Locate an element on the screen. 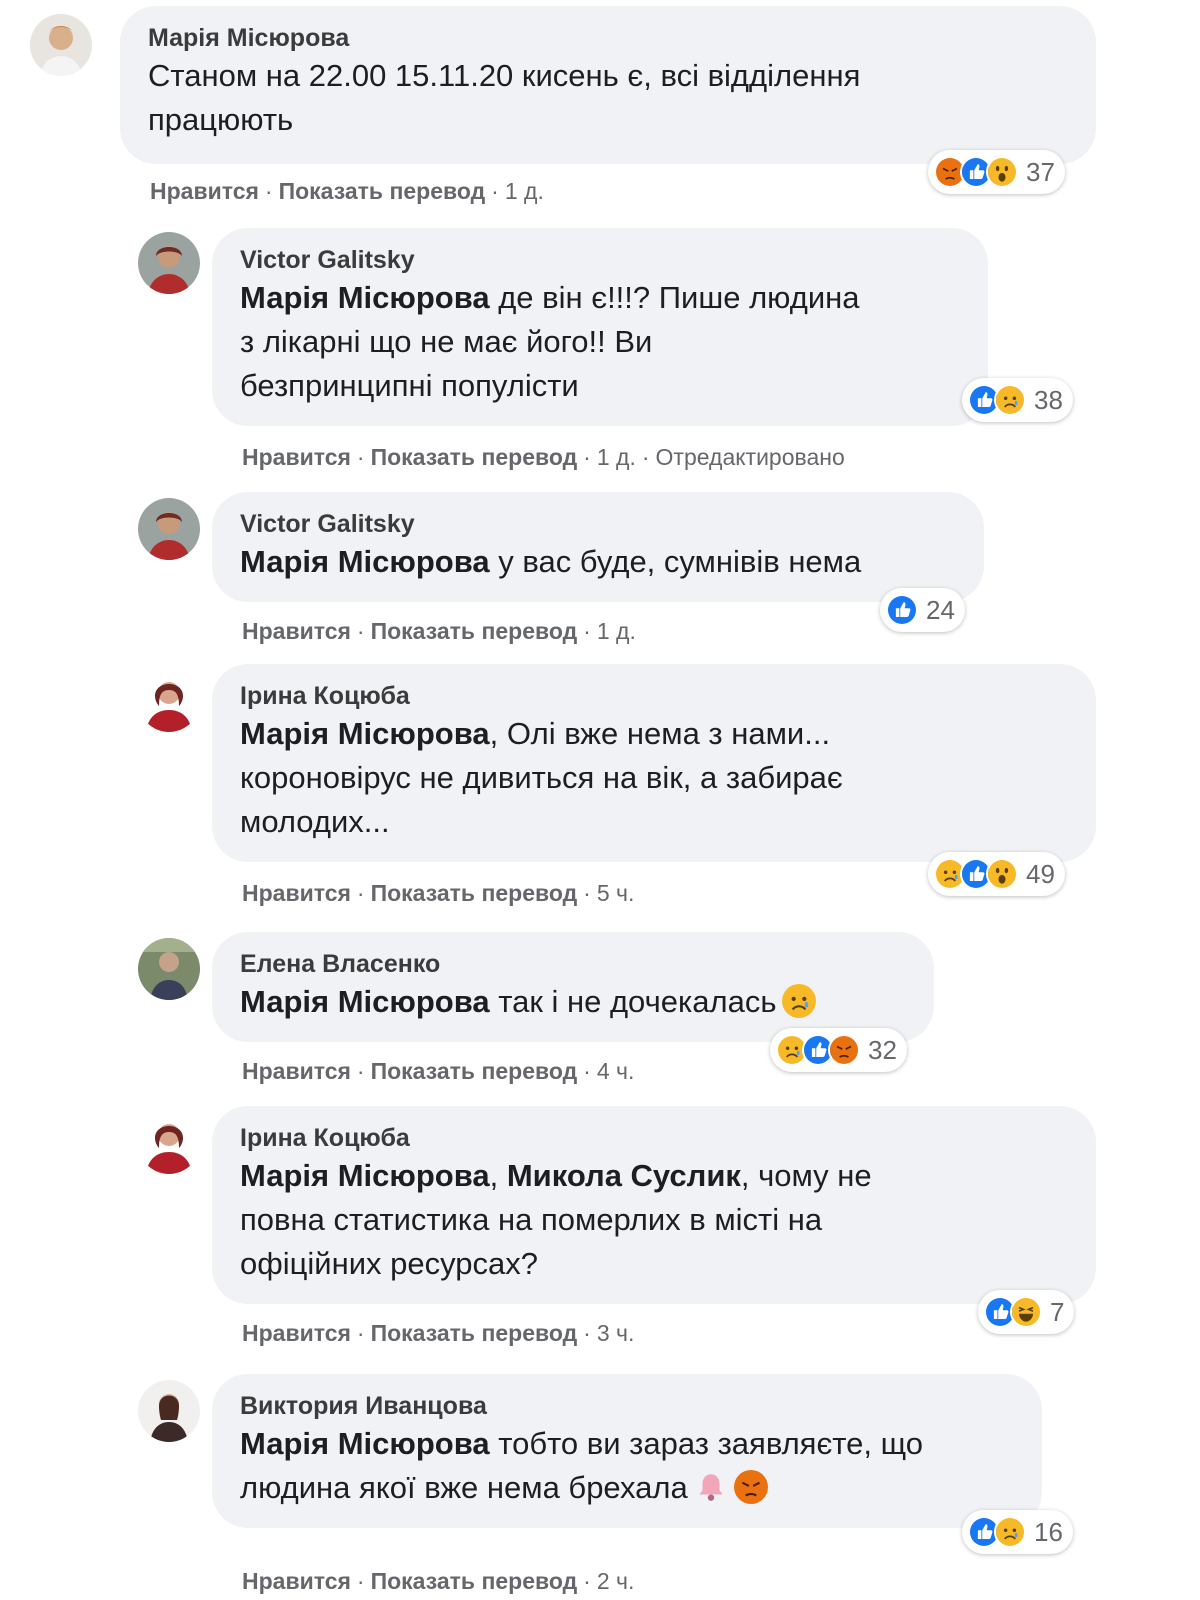  sad-face-emoji-icon is located at coordinates (799, 1001).